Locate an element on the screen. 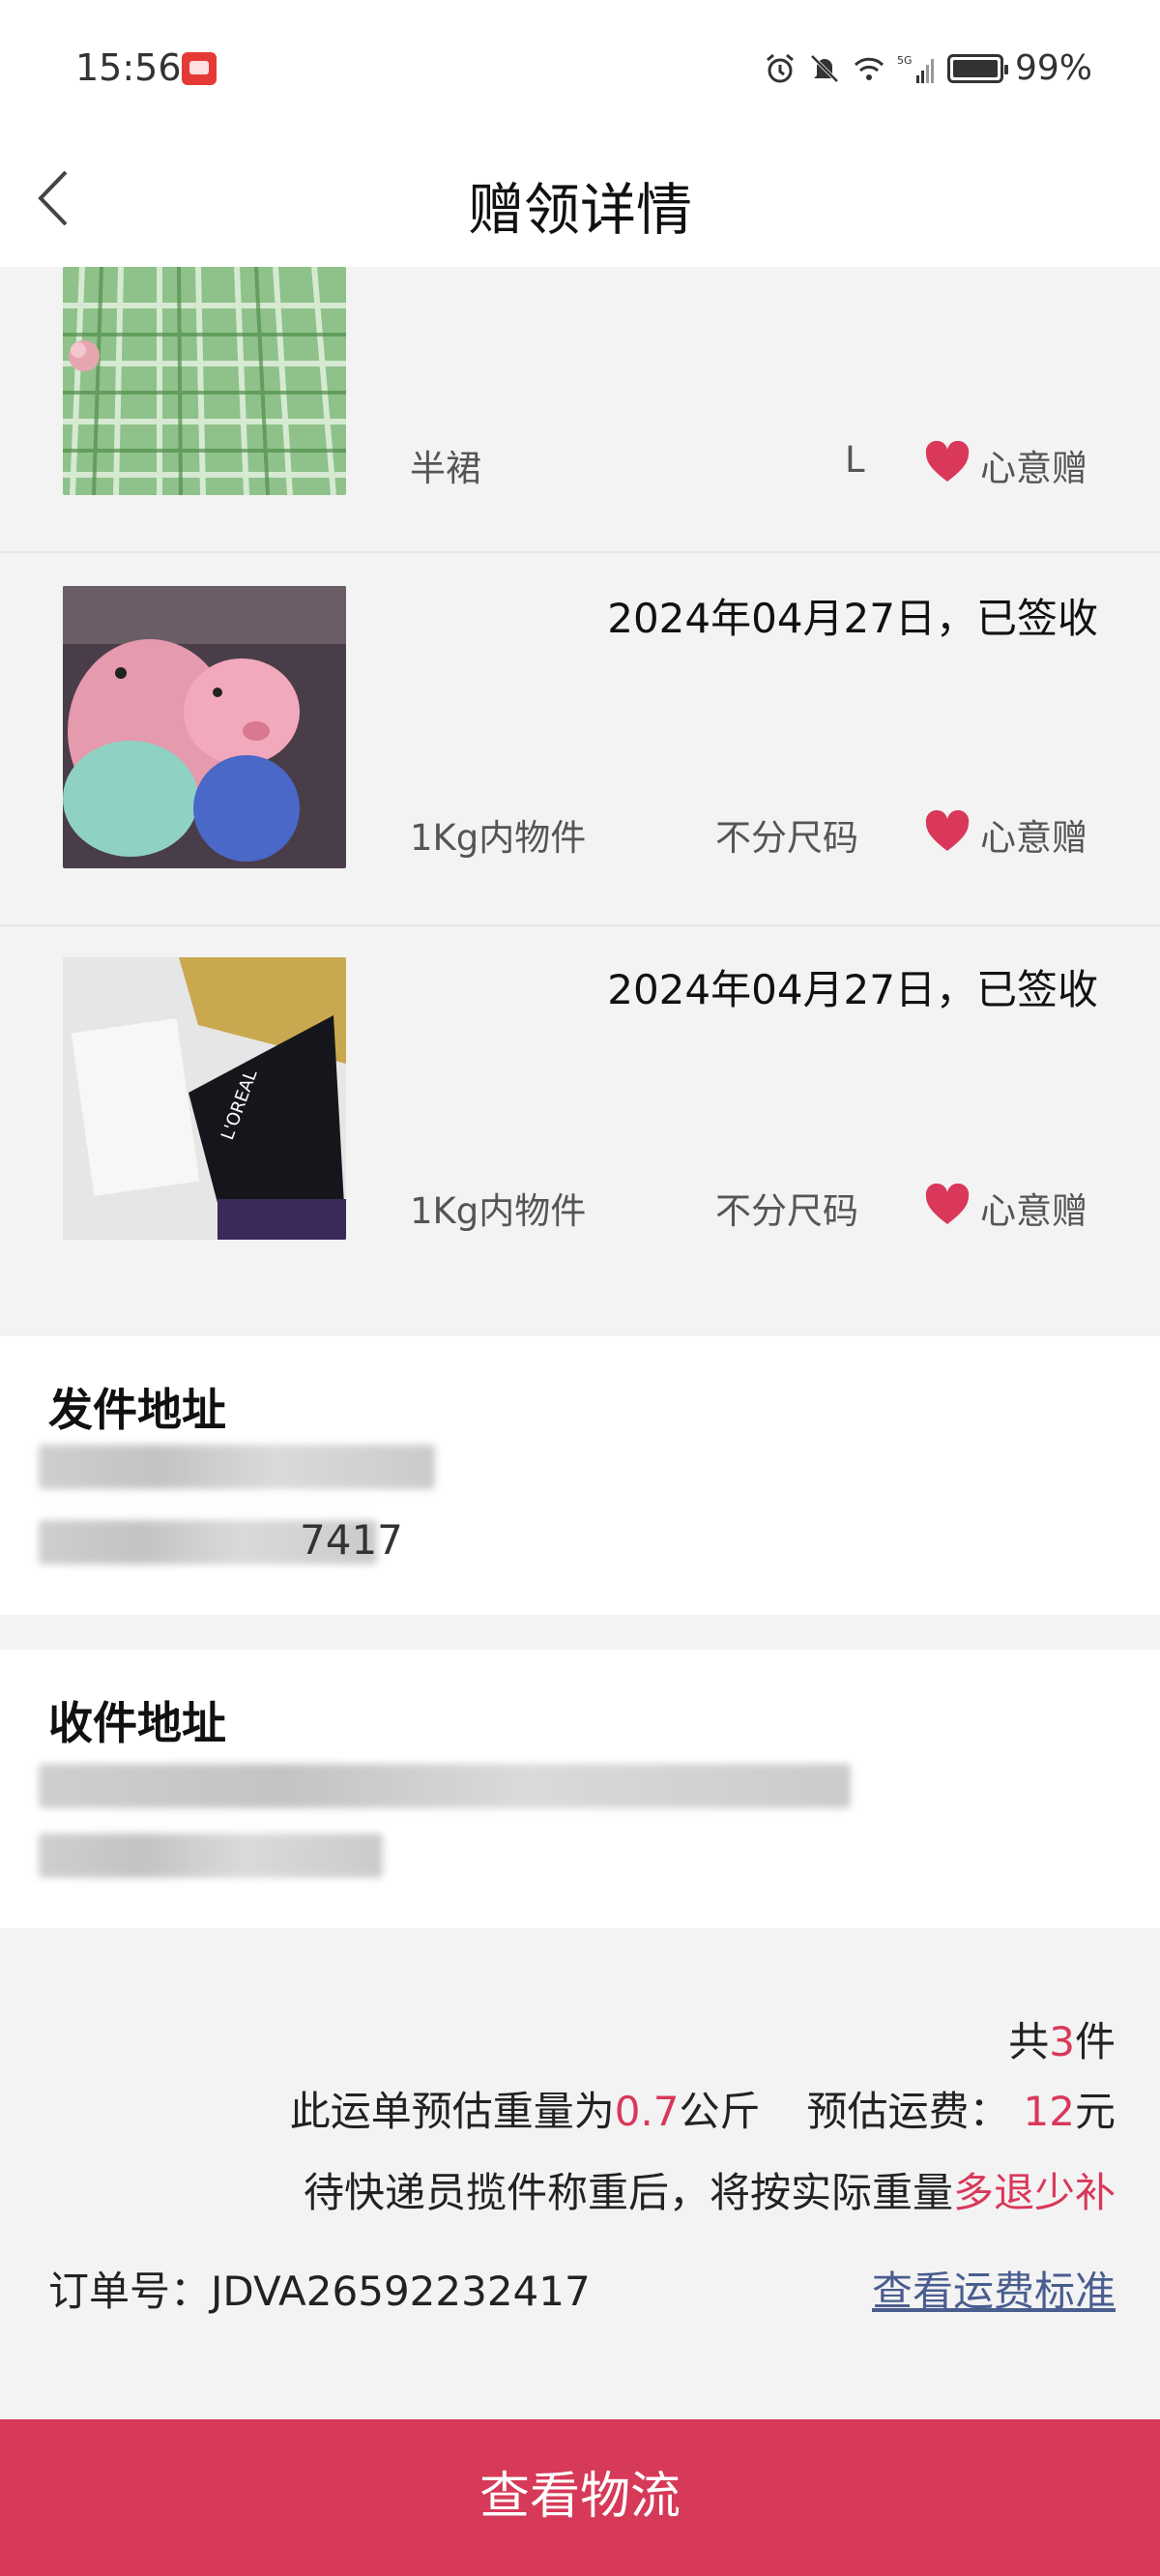  weight-note-highlight: 多退少补 is located at coordinates (1034, 2192).